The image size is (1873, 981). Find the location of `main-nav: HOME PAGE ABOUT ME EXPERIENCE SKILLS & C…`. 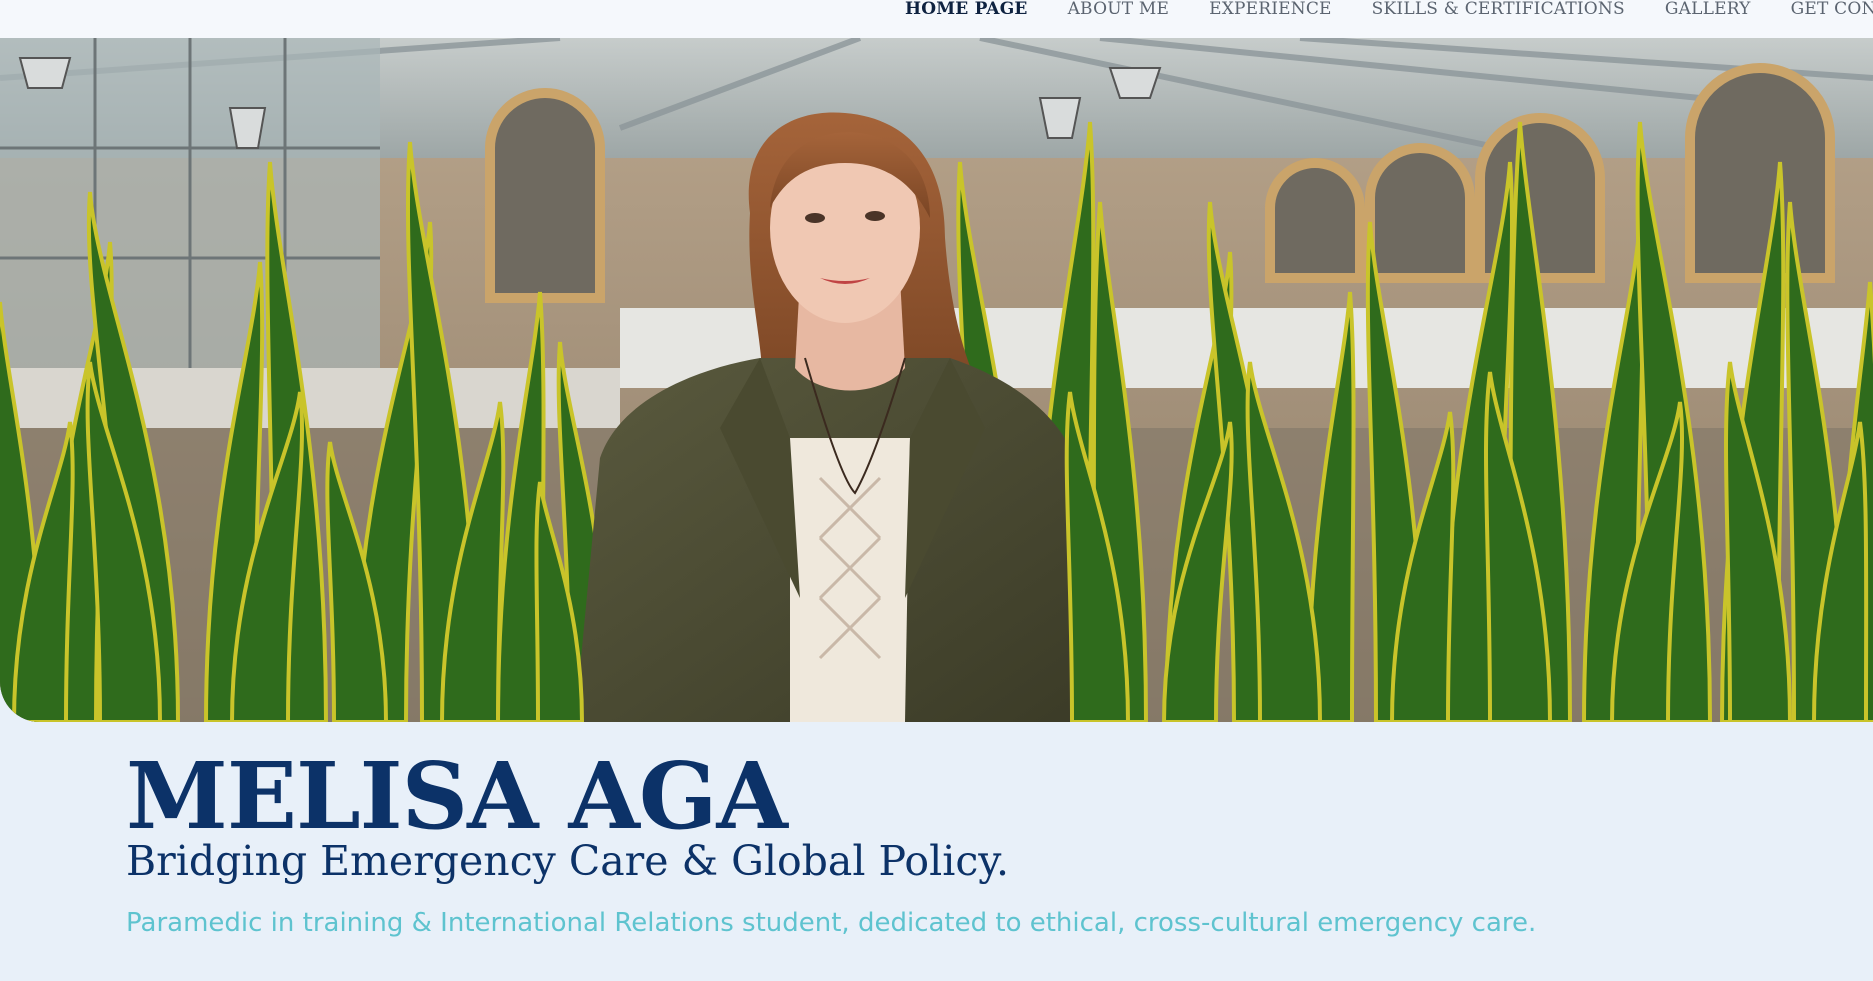

main-nav: HOME PAGE ABOUT ME EXPERIENCE SKILLS & C… is located at coordinates (1389, 11).